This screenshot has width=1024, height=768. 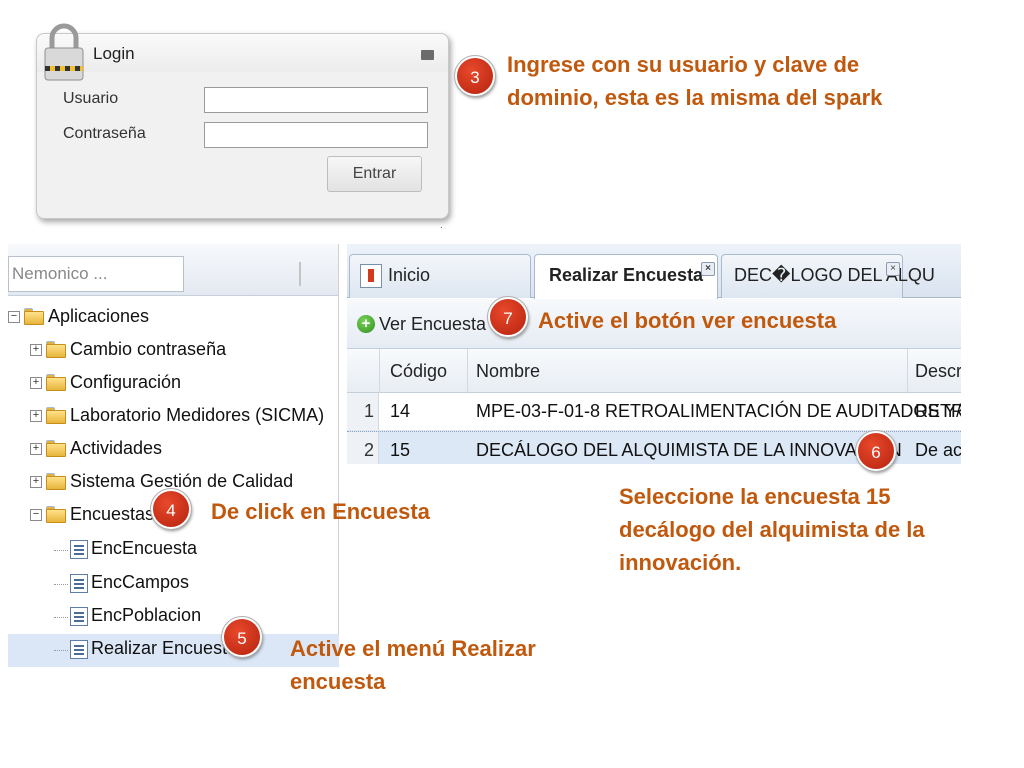 I want to click on tree-leaf-label: EncEncuesta, so click(x=144, y=548).